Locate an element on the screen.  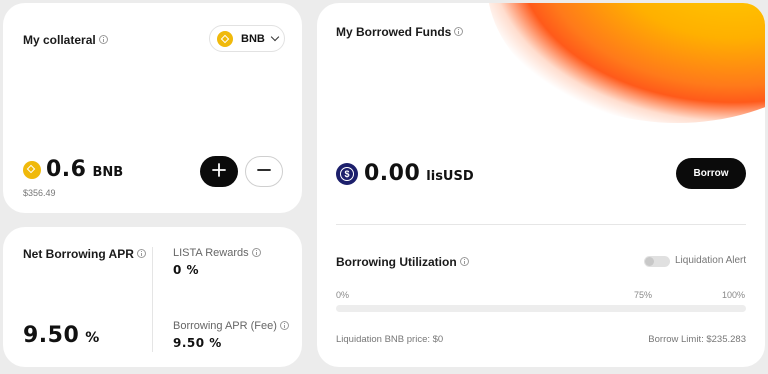
token-selector: BNB is located at coordinates (247, 38).